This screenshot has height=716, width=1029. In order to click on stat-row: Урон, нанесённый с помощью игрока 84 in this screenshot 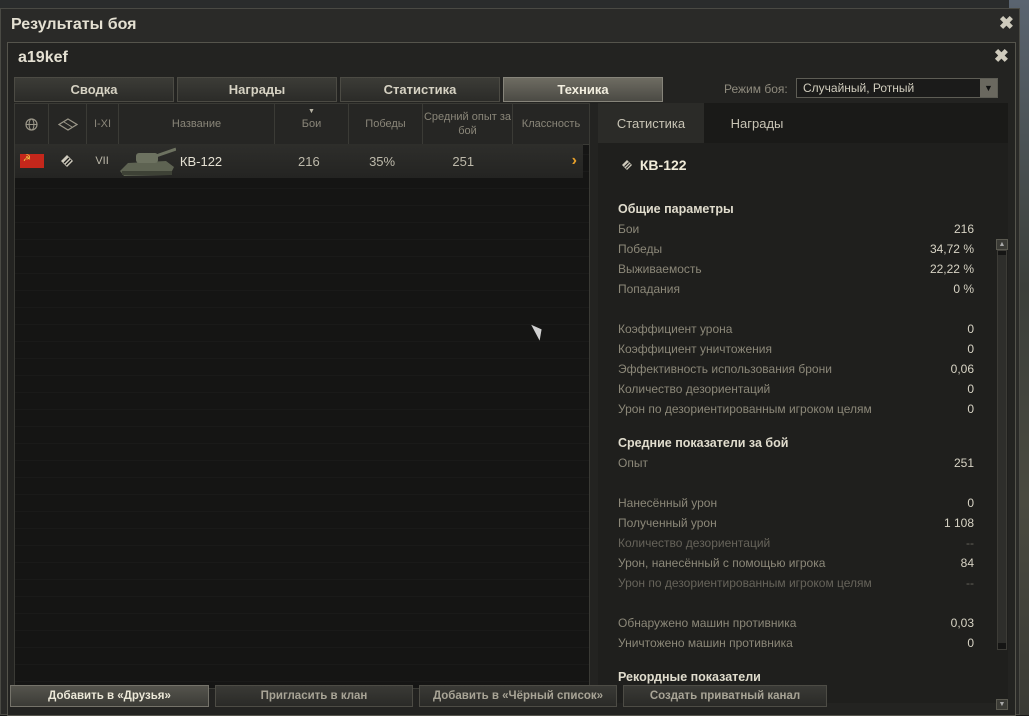, I will do `click(796, 563)`.